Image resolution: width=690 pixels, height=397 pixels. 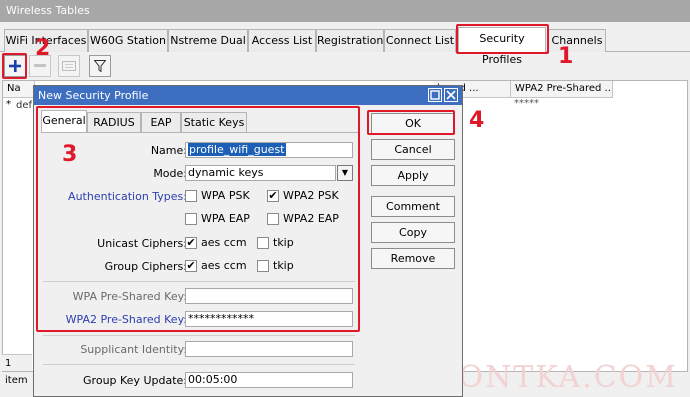 What do you see at coordinates (413, 232) in the screenshot?
I see `copy-button: Copy` at bounding box center [413, 232].